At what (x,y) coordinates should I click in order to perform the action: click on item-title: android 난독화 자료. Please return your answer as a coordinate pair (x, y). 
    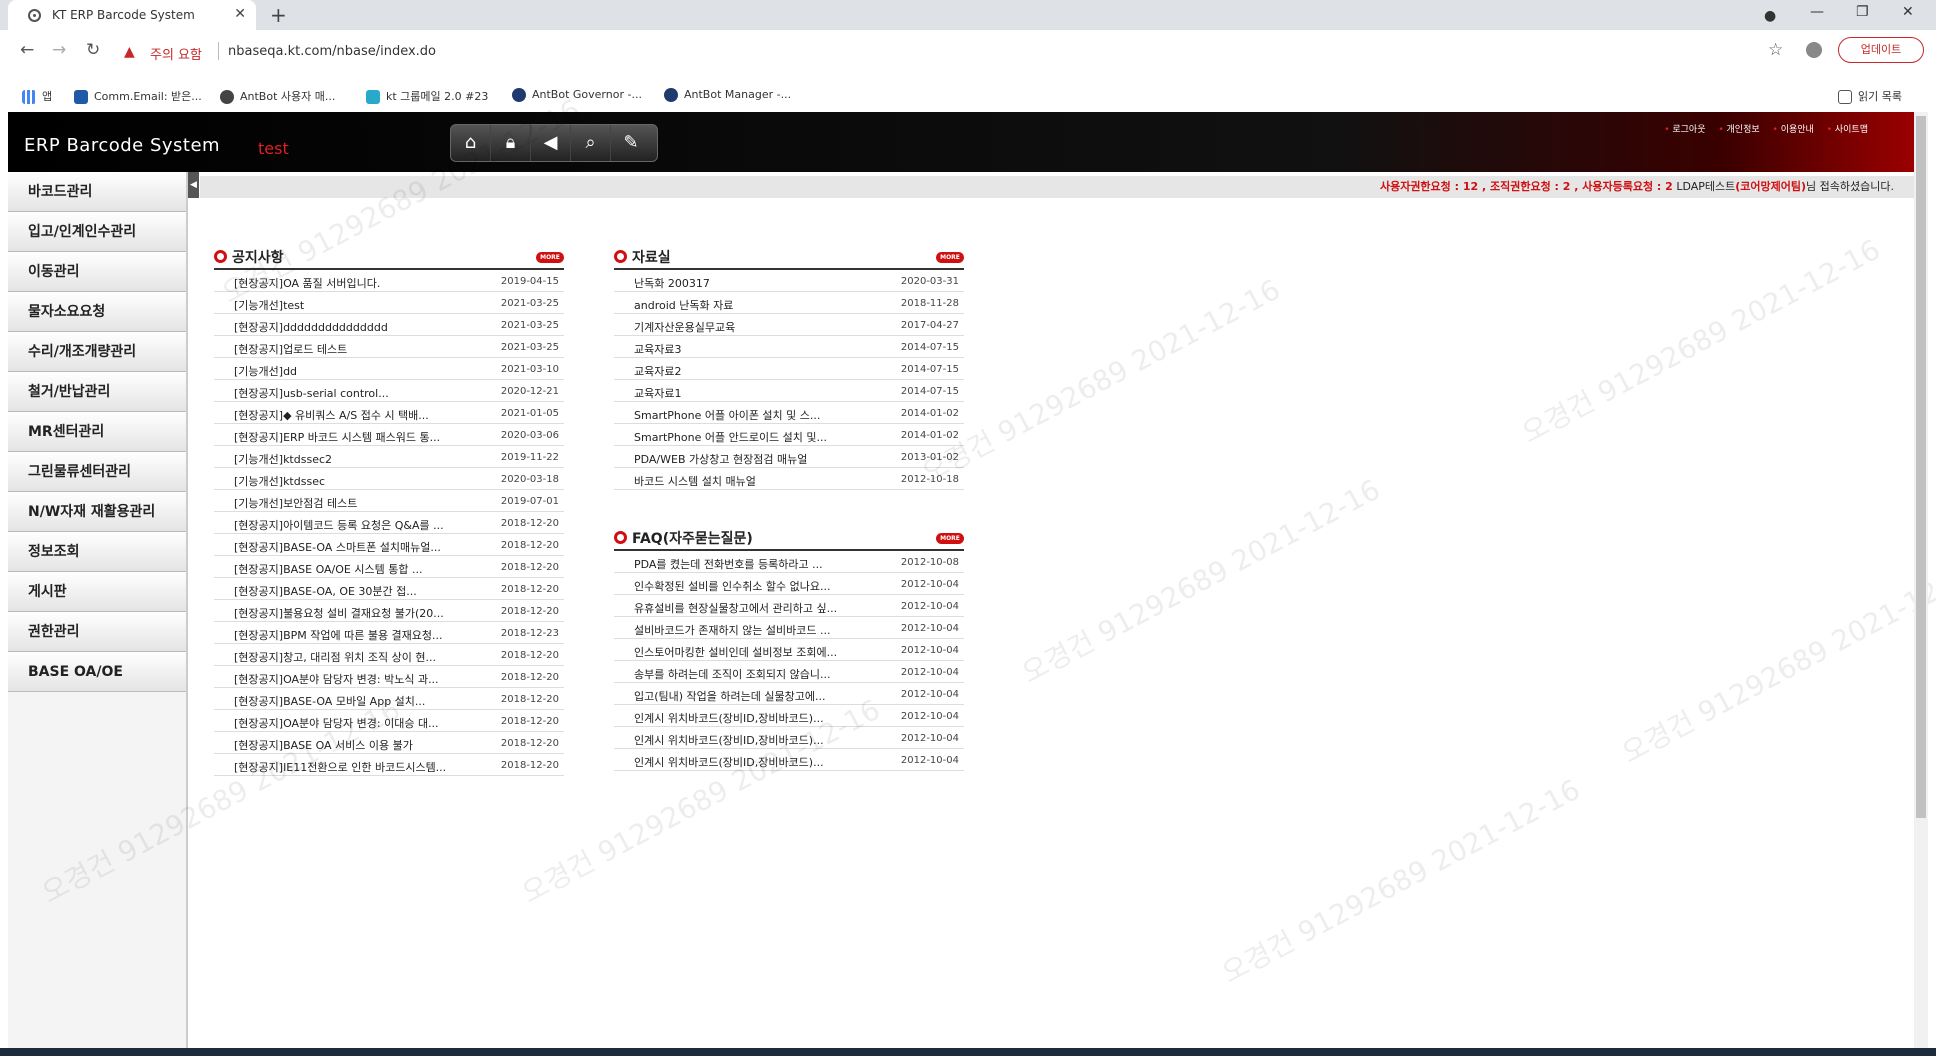
    Looking at the image, I should click on (683, 305).